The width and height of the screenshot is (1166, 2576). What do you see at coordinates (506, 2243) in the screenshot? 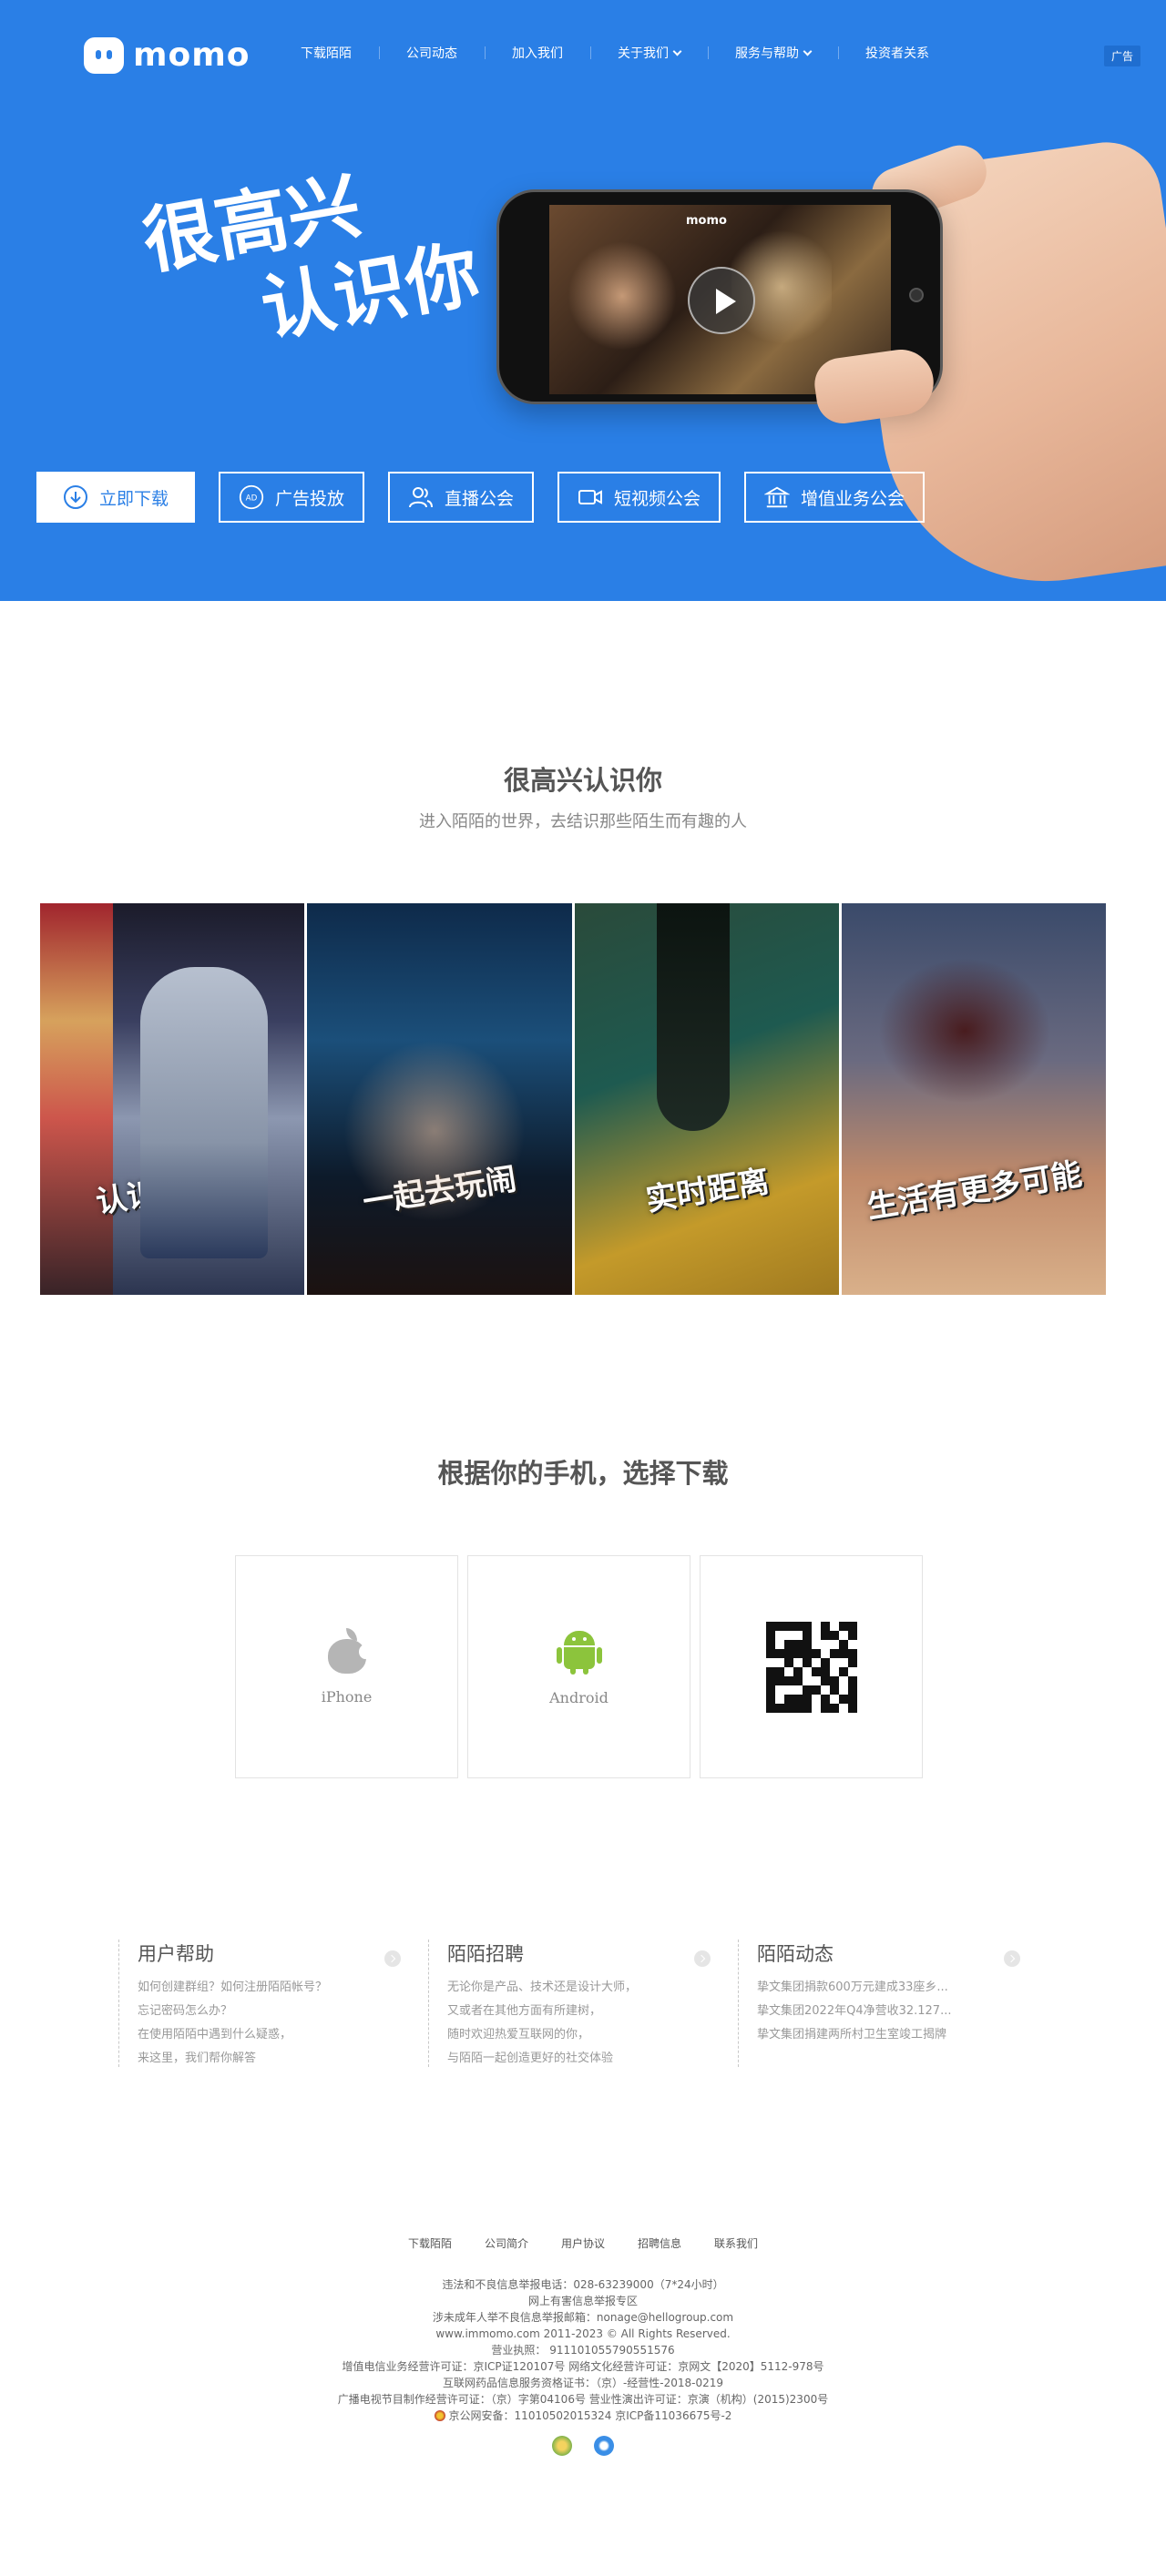
I see `footer-link-company: 公司简介` at bounding box center [506, 2243].